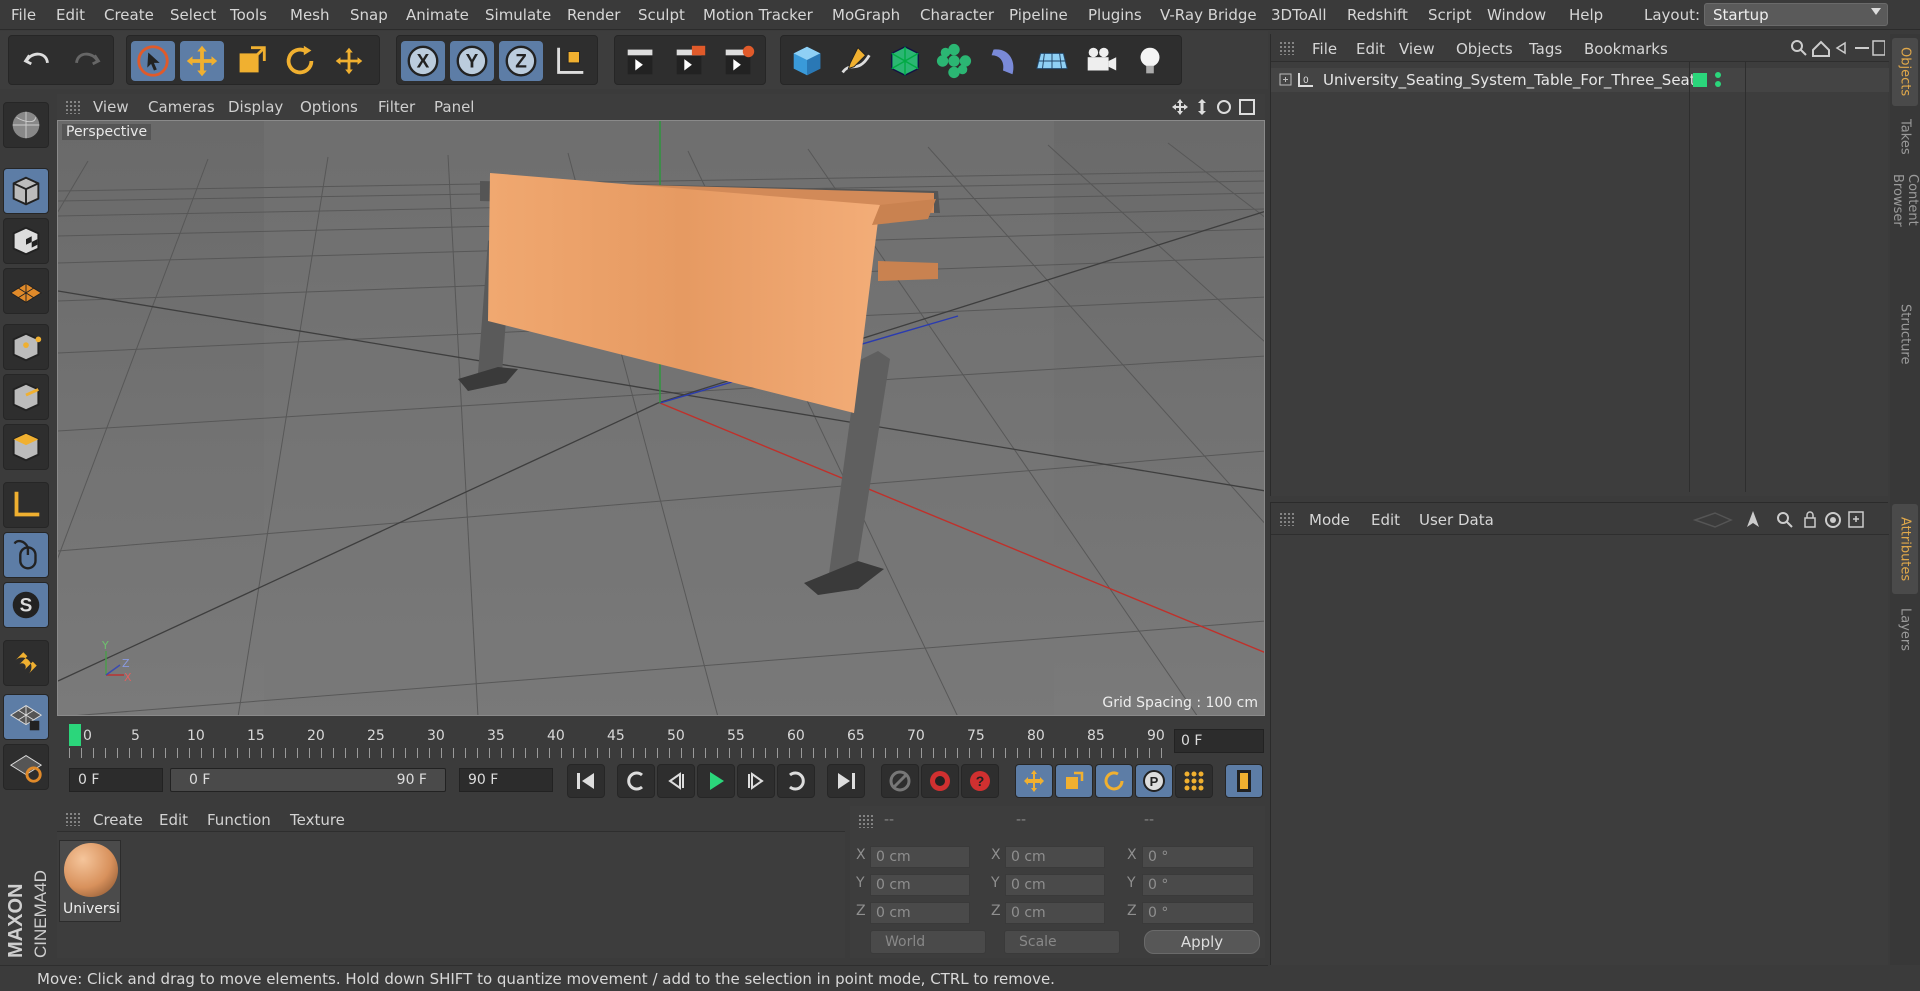  What do you see at coordinates (1114, 781) in the screenshot?
I see `key-rotation-button` at bounding box center [1114, 781].